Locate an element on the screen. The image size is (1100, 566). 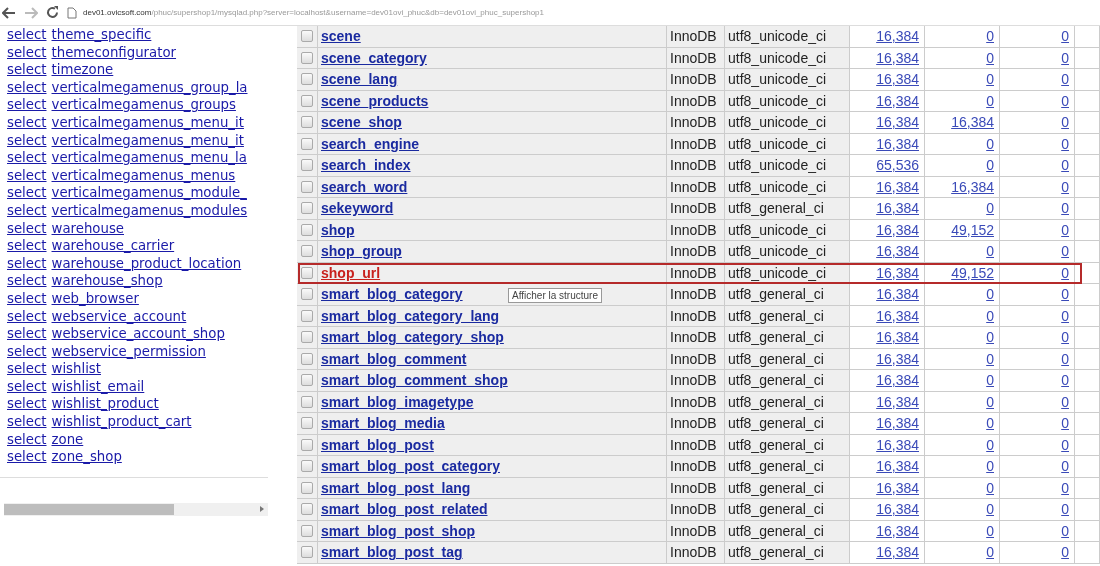
table-link: verticalmegamenus_group_la is located at coordinates (149, 87).